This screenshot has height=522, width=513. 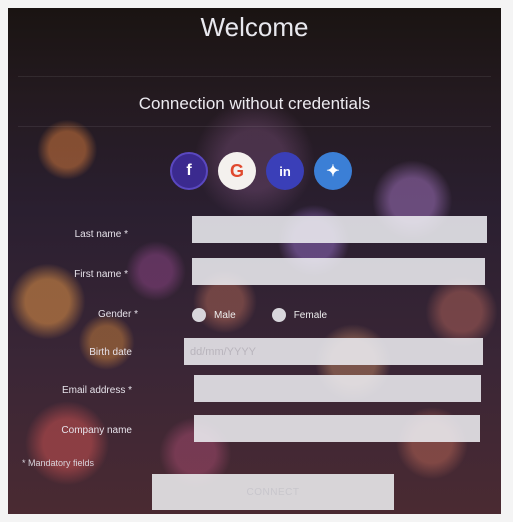 I want to click on facebook-icon: f, so click(x=189, y=170).